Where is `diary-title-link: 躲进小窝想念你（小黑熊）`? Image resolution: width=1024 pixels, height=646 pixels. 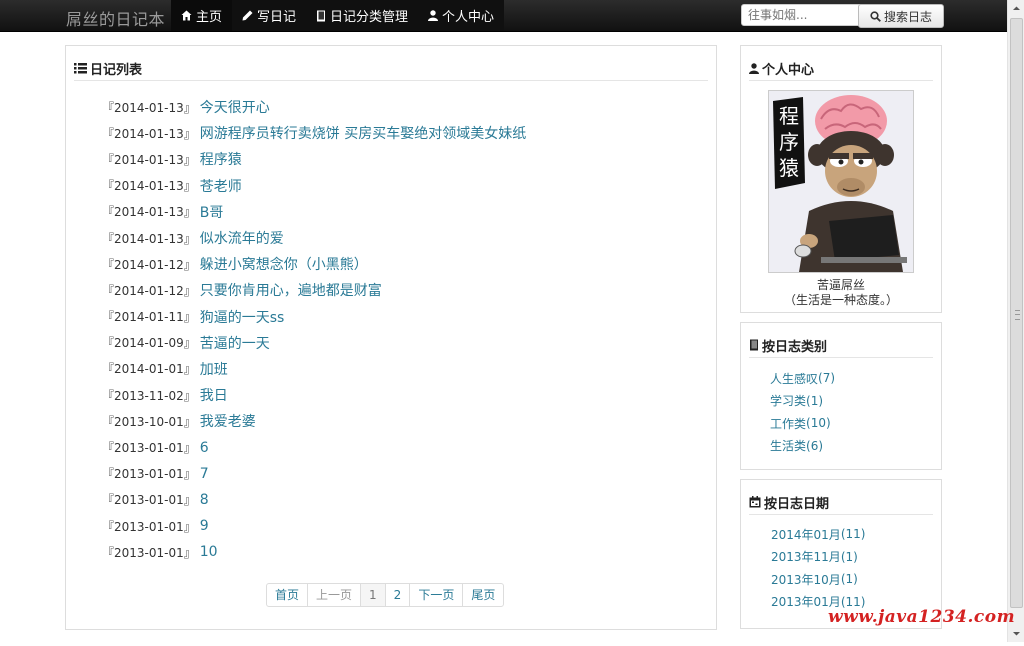 diary-title-link: 躲进小窝想念你（小黑熊） is located at coordinates (284, 264).